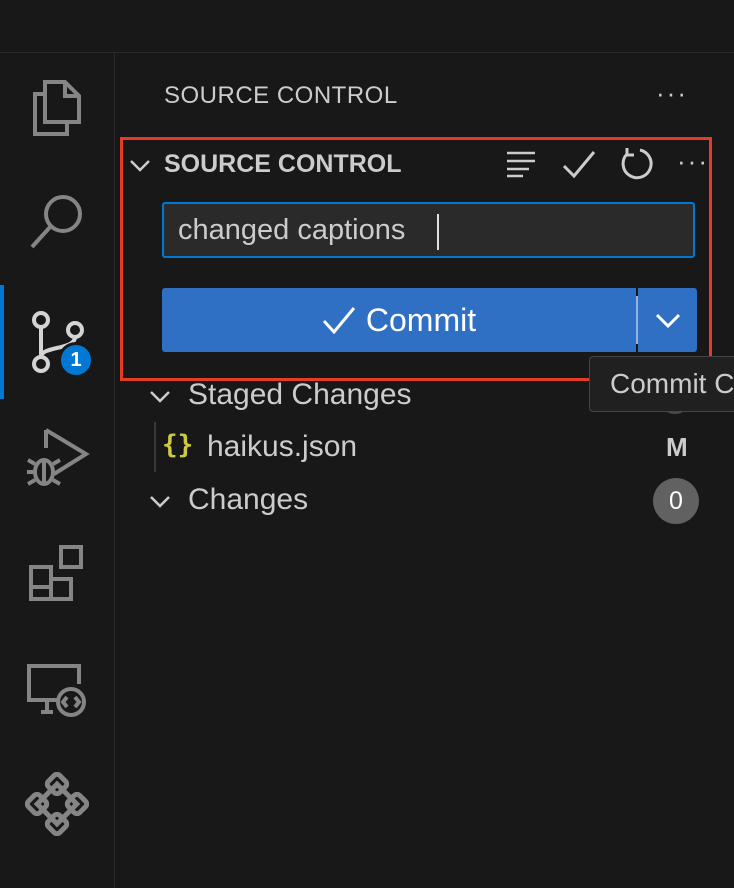 The width and height of the screenshot is (734, 888). Describe the element at coordinates (672, 93) in the screenshot. I see `sidebar-more-icon: ···` at that location.